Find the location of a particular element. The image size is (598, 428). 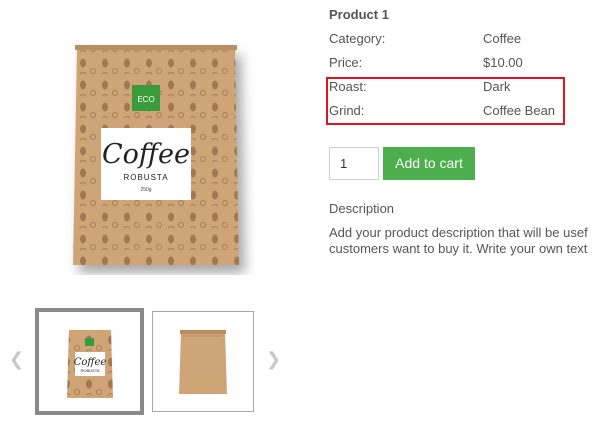

attribute-label: Category: is located at coordinates (357, 38).